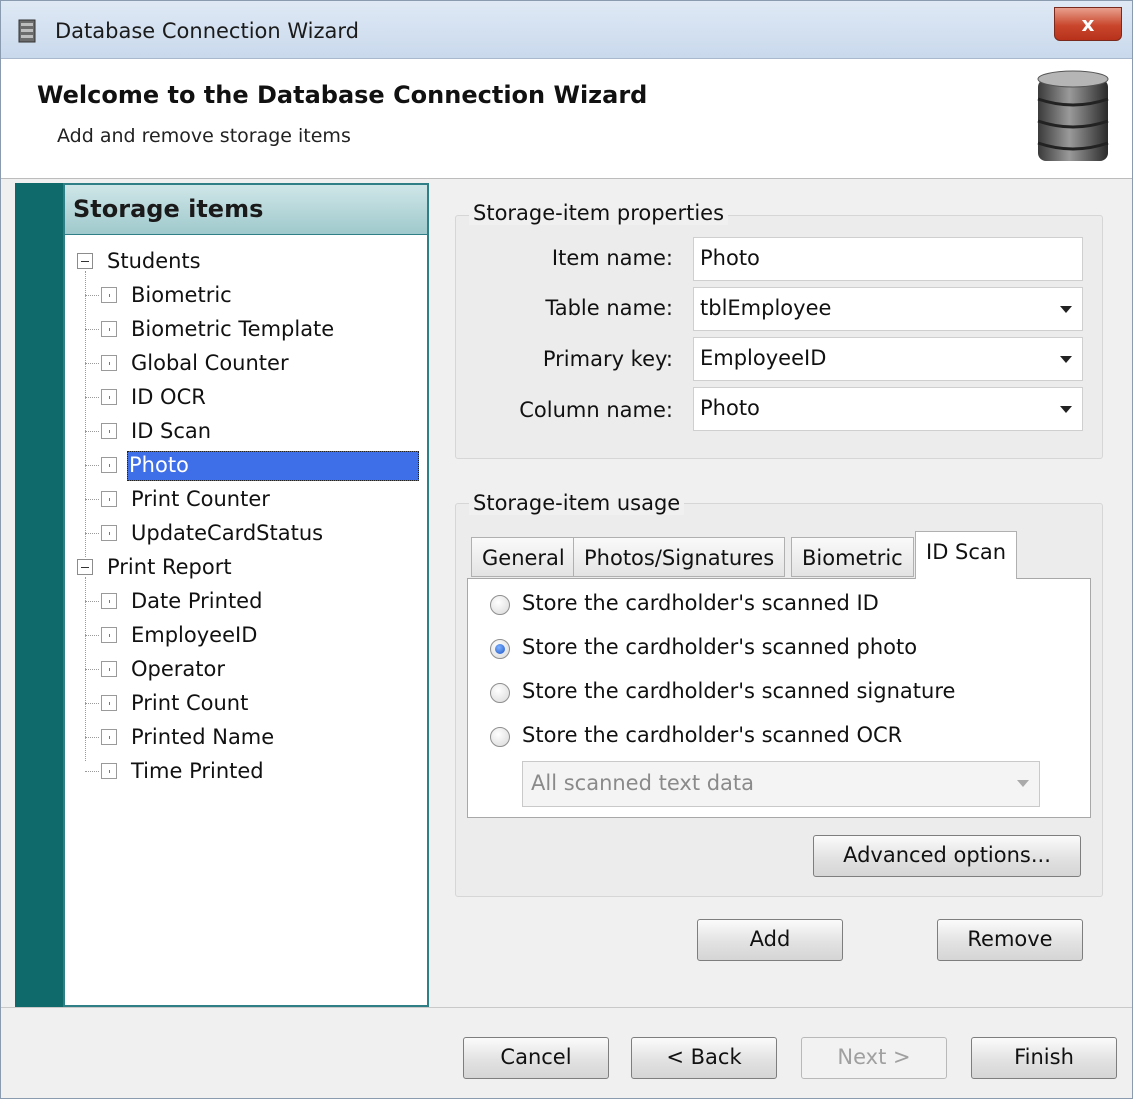 This screenshot has width=1133, height=1099. I want to click on item-name-input: Photo, so click(888, 259).